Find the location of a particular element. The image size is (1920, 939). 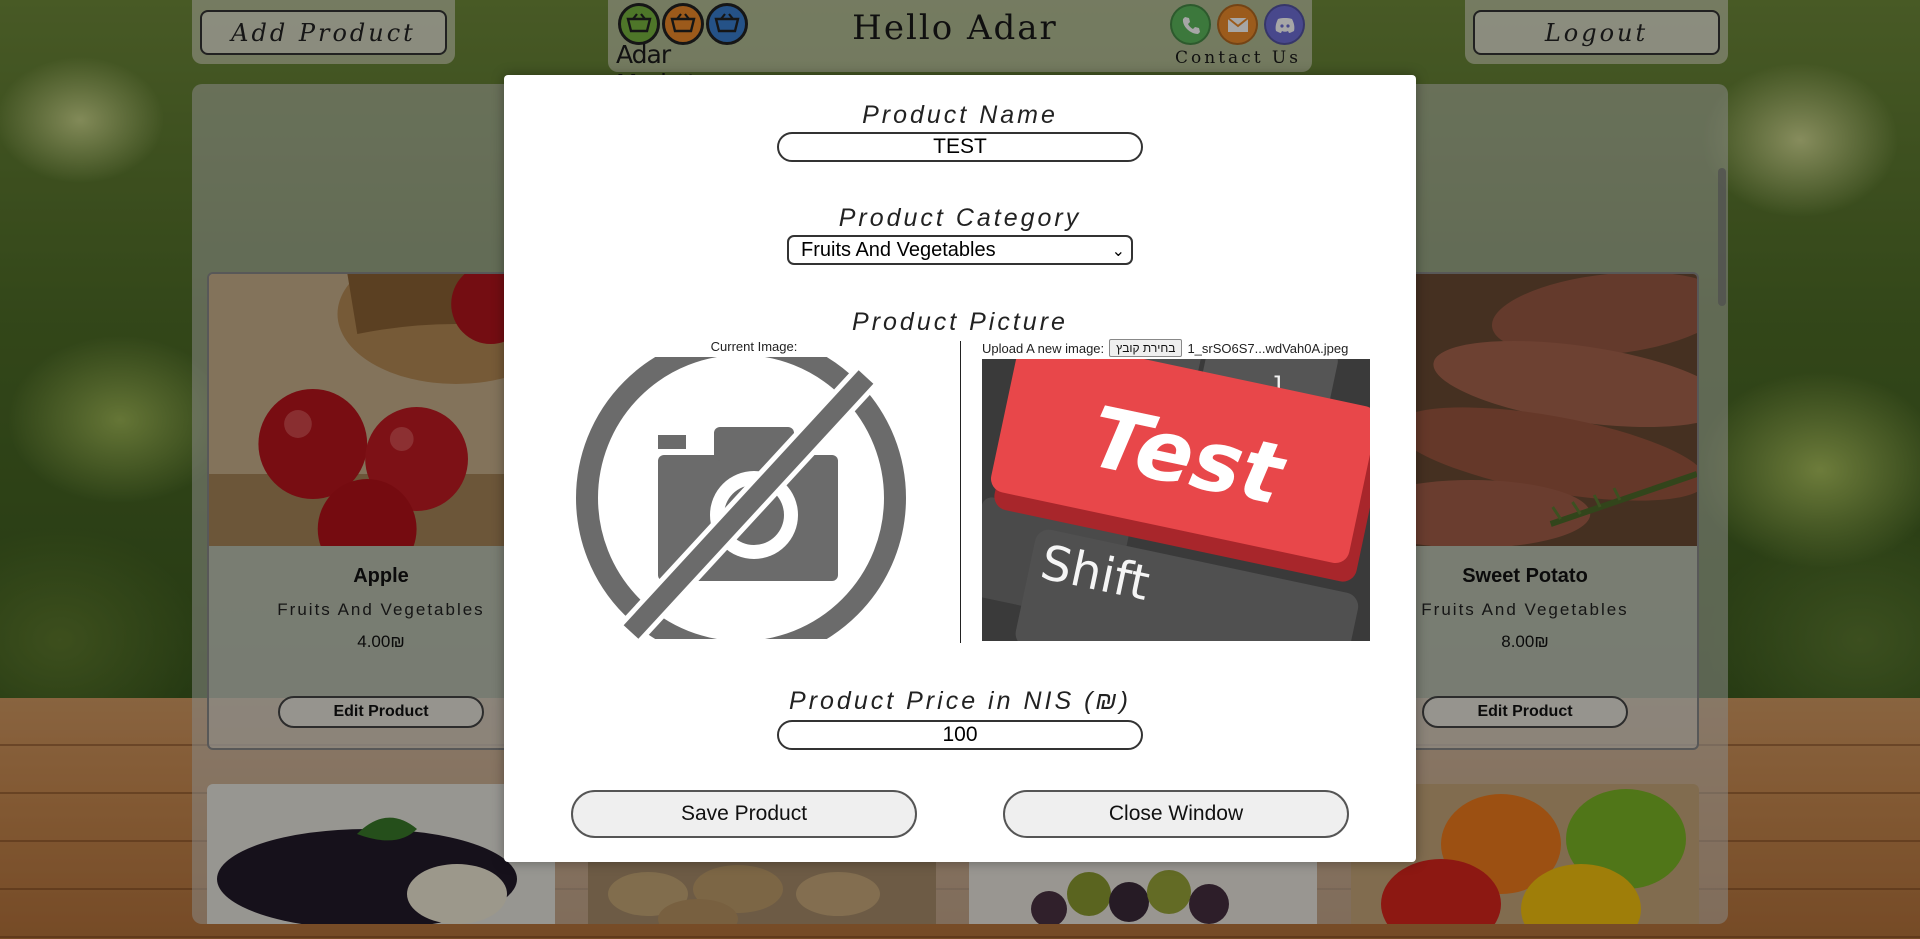

product-name-label: Product Name is located at coordinates (960, 115).